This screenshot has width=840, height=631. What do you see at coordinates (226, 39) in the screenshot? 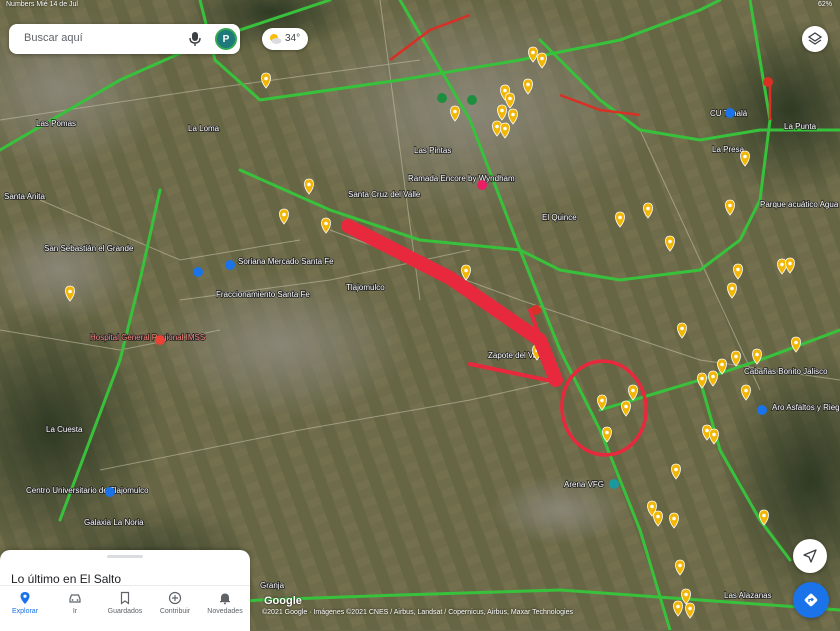
I see `account-avatar: P` at bounding box center [226, 39].